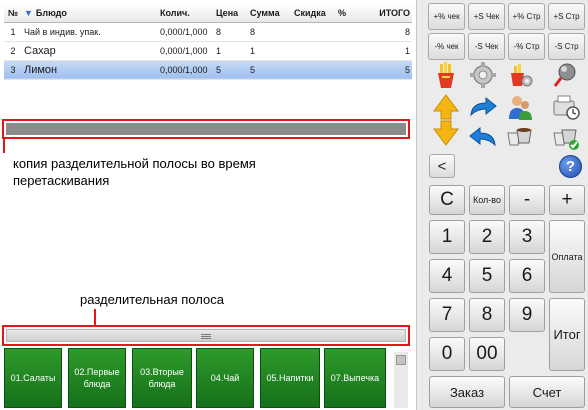  Describe the element at coordinates (520, 107) in the screenshot. I see `waiters-icon` at that location.